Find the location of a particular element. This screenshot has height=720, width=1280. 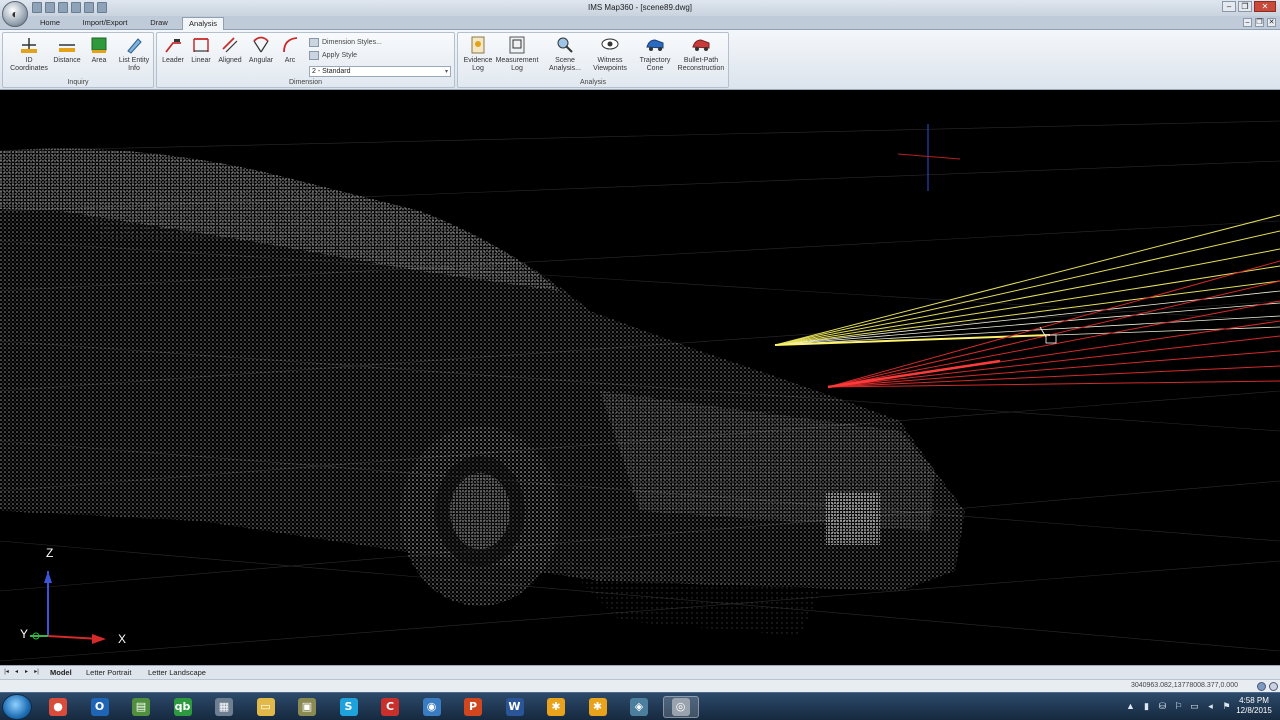

volume-icon: ◂ is located at coordinates (1210, 706).